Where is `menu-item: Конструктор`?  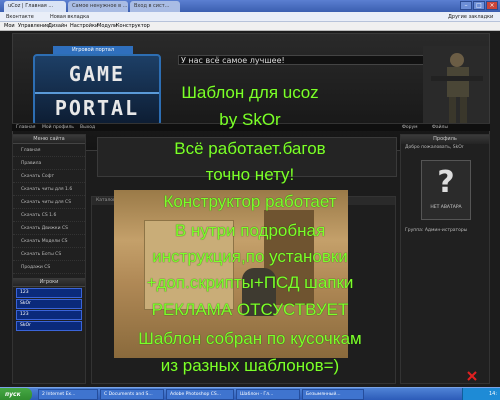
menu-item: Конструктор is located at coordinates (133, 26).